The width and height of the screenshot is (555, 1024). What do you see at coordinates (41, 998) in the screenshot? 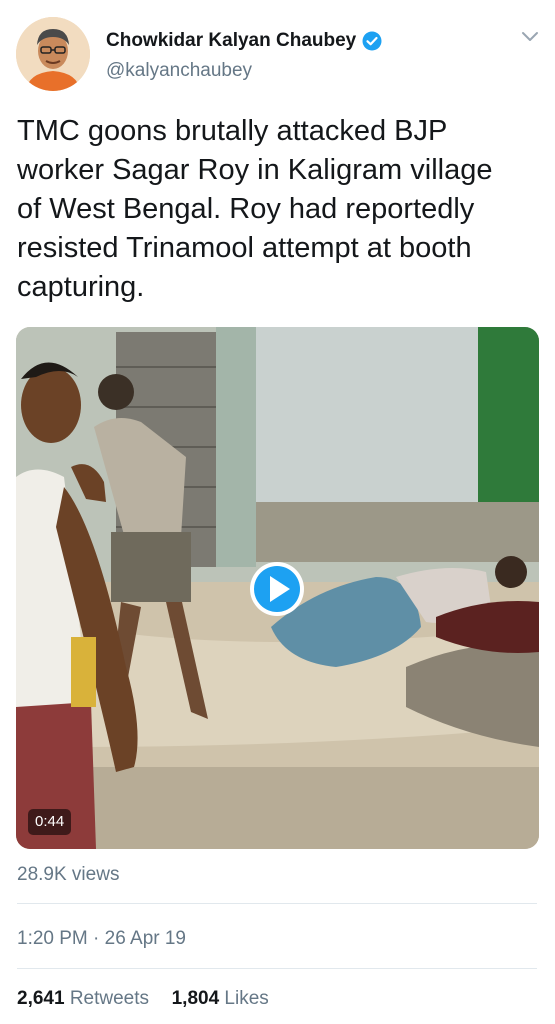
I see `retweets-count: 2,641` at bounding box center [41, 998].